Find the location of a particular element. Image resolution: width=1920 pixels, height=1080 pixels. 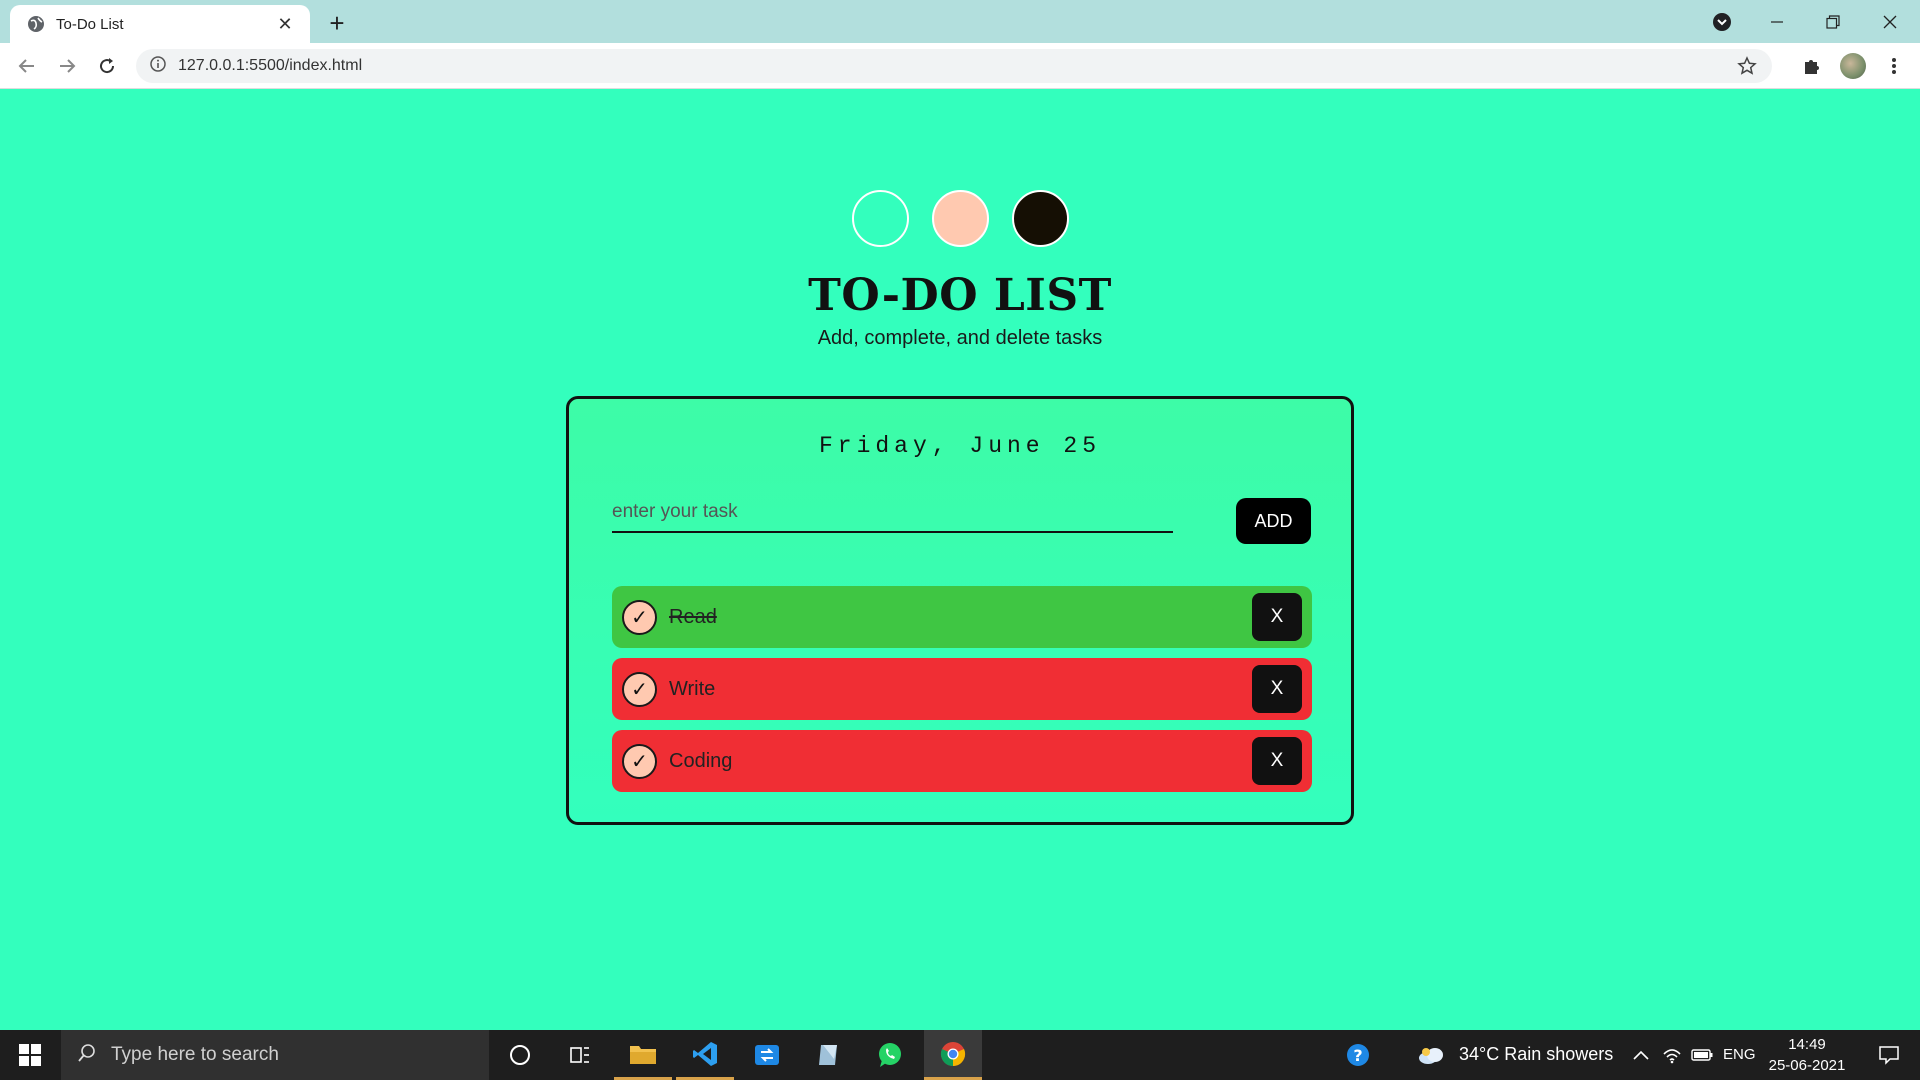

weather-text: 34°C Rain showers is located at coordinates (1536, 1054).